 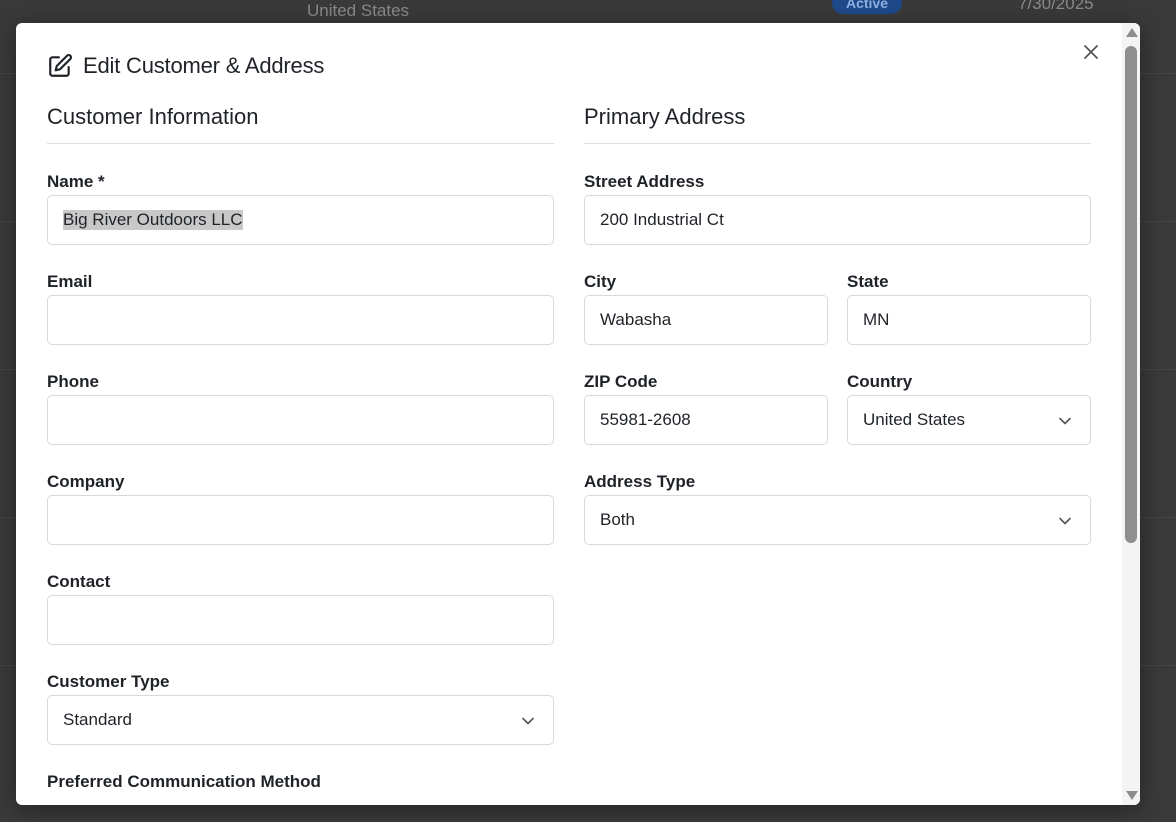 What do you see at coordinates (868, 281) in the screenshot?
I see `state-label: State` at bounding box center [868, 281].